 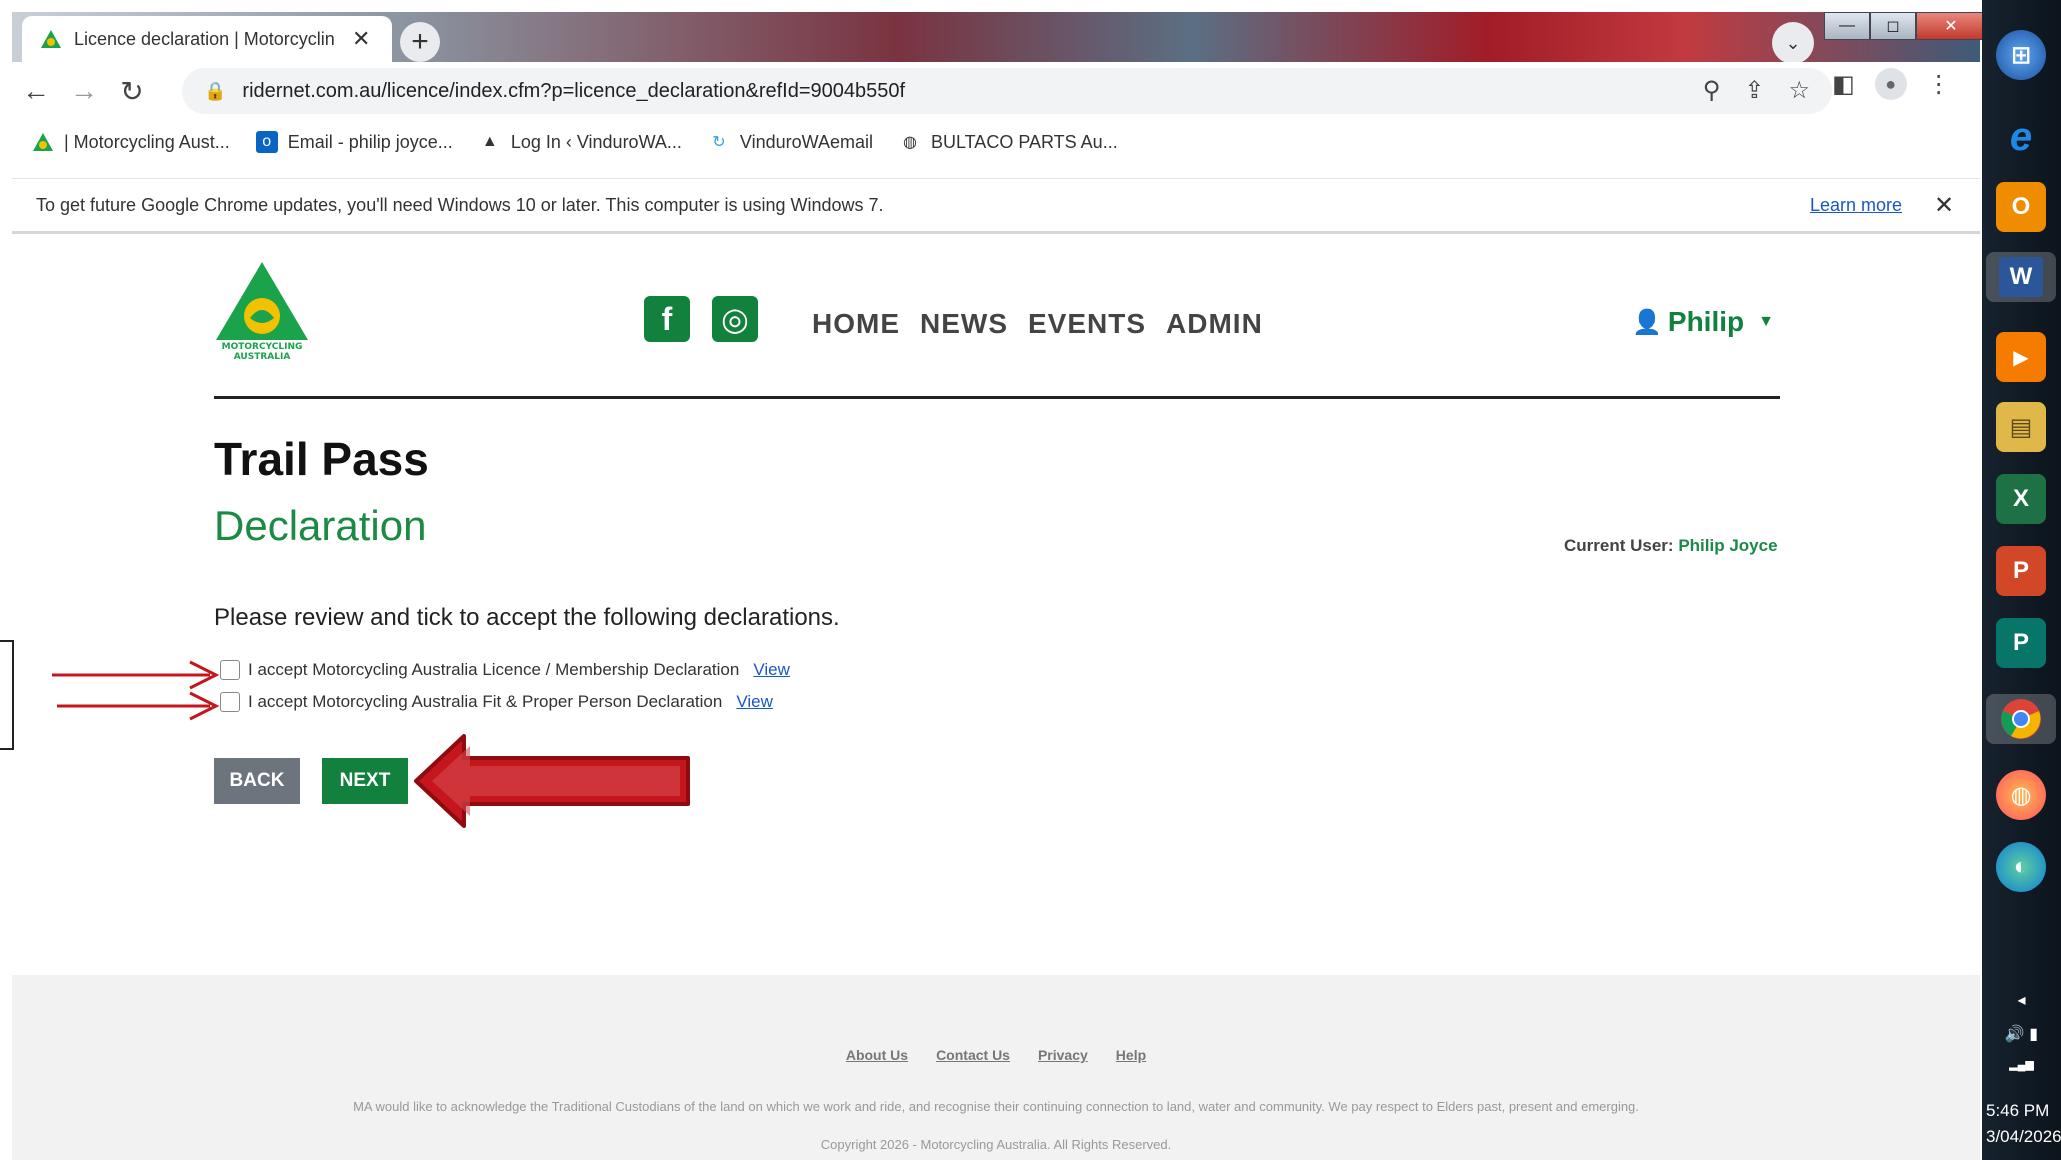 I want to click on chrome-taskbar-item, so click(x=2021, y=719).